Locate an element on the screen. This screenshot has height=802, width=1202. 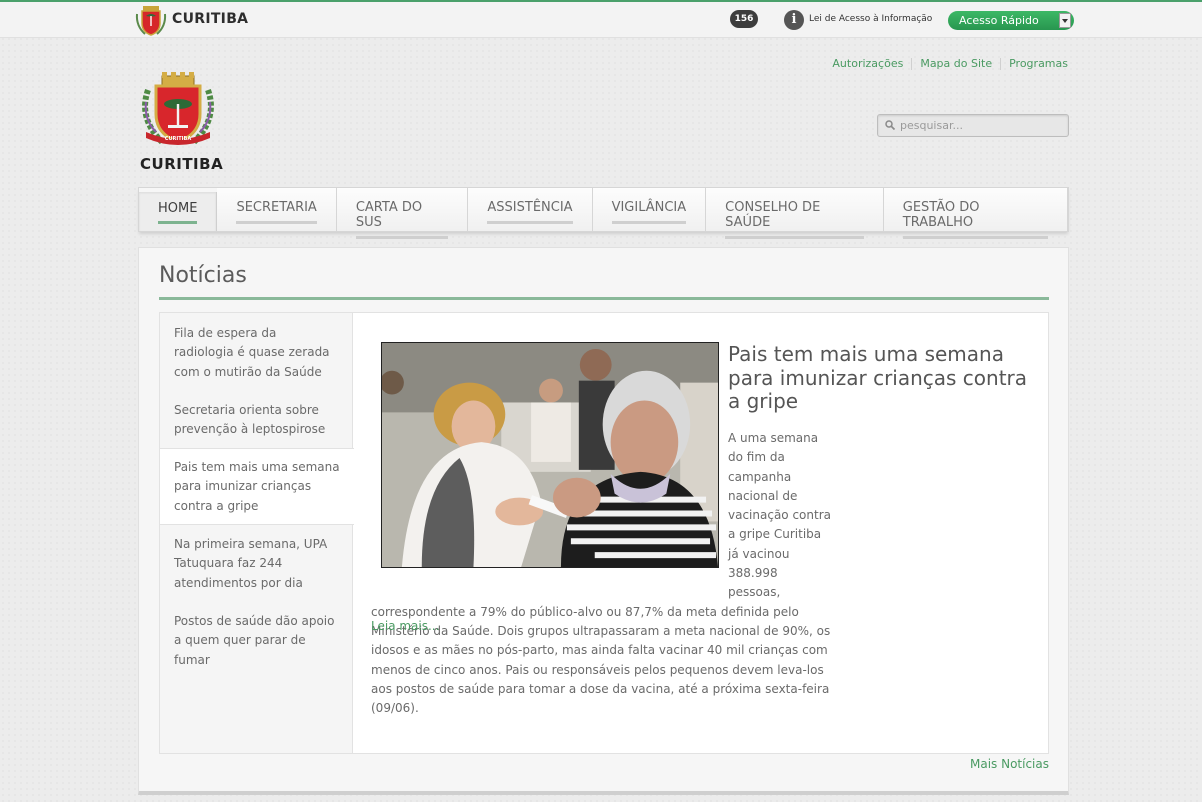
utility-links: Autorizações Mapa do Site Programas is located at coordinates (950, 63).